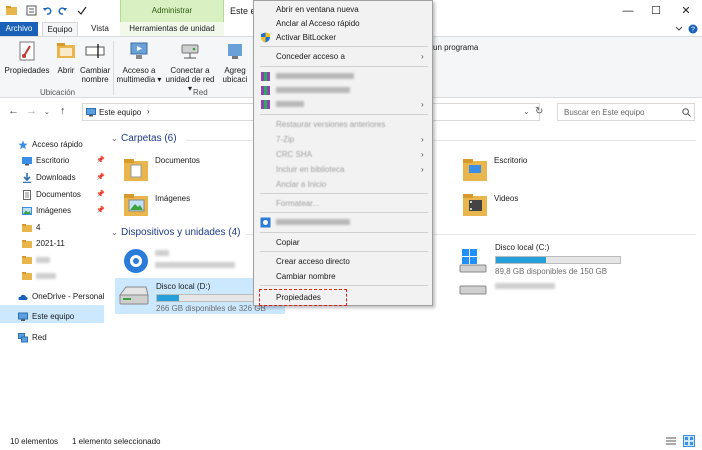 The width and height of the screenshot is (702, 450). Describe the element at coordinates (235, 62) in the screenshot. I see `agregar-ubicacion-button: Agreg ubicaci` at that location.